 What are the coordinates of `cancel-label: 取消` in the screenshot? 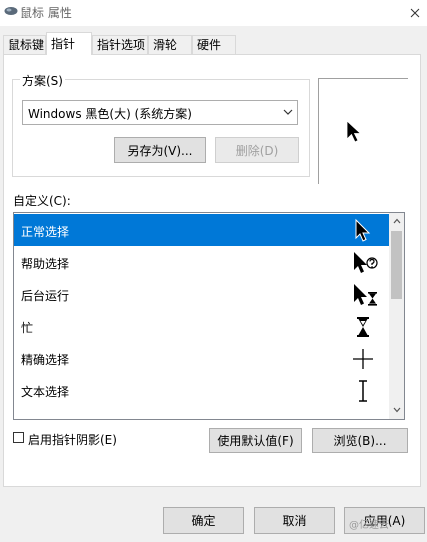 It's located at (294, 521).